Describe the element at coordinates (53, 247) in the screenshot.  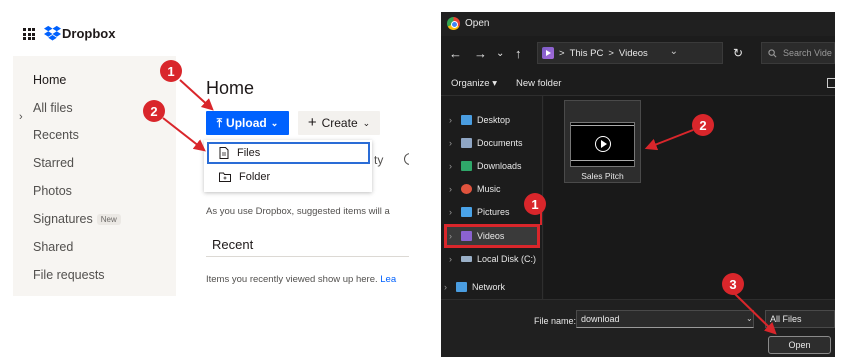
I see `sidebar-item-shared: Shared` at that location.